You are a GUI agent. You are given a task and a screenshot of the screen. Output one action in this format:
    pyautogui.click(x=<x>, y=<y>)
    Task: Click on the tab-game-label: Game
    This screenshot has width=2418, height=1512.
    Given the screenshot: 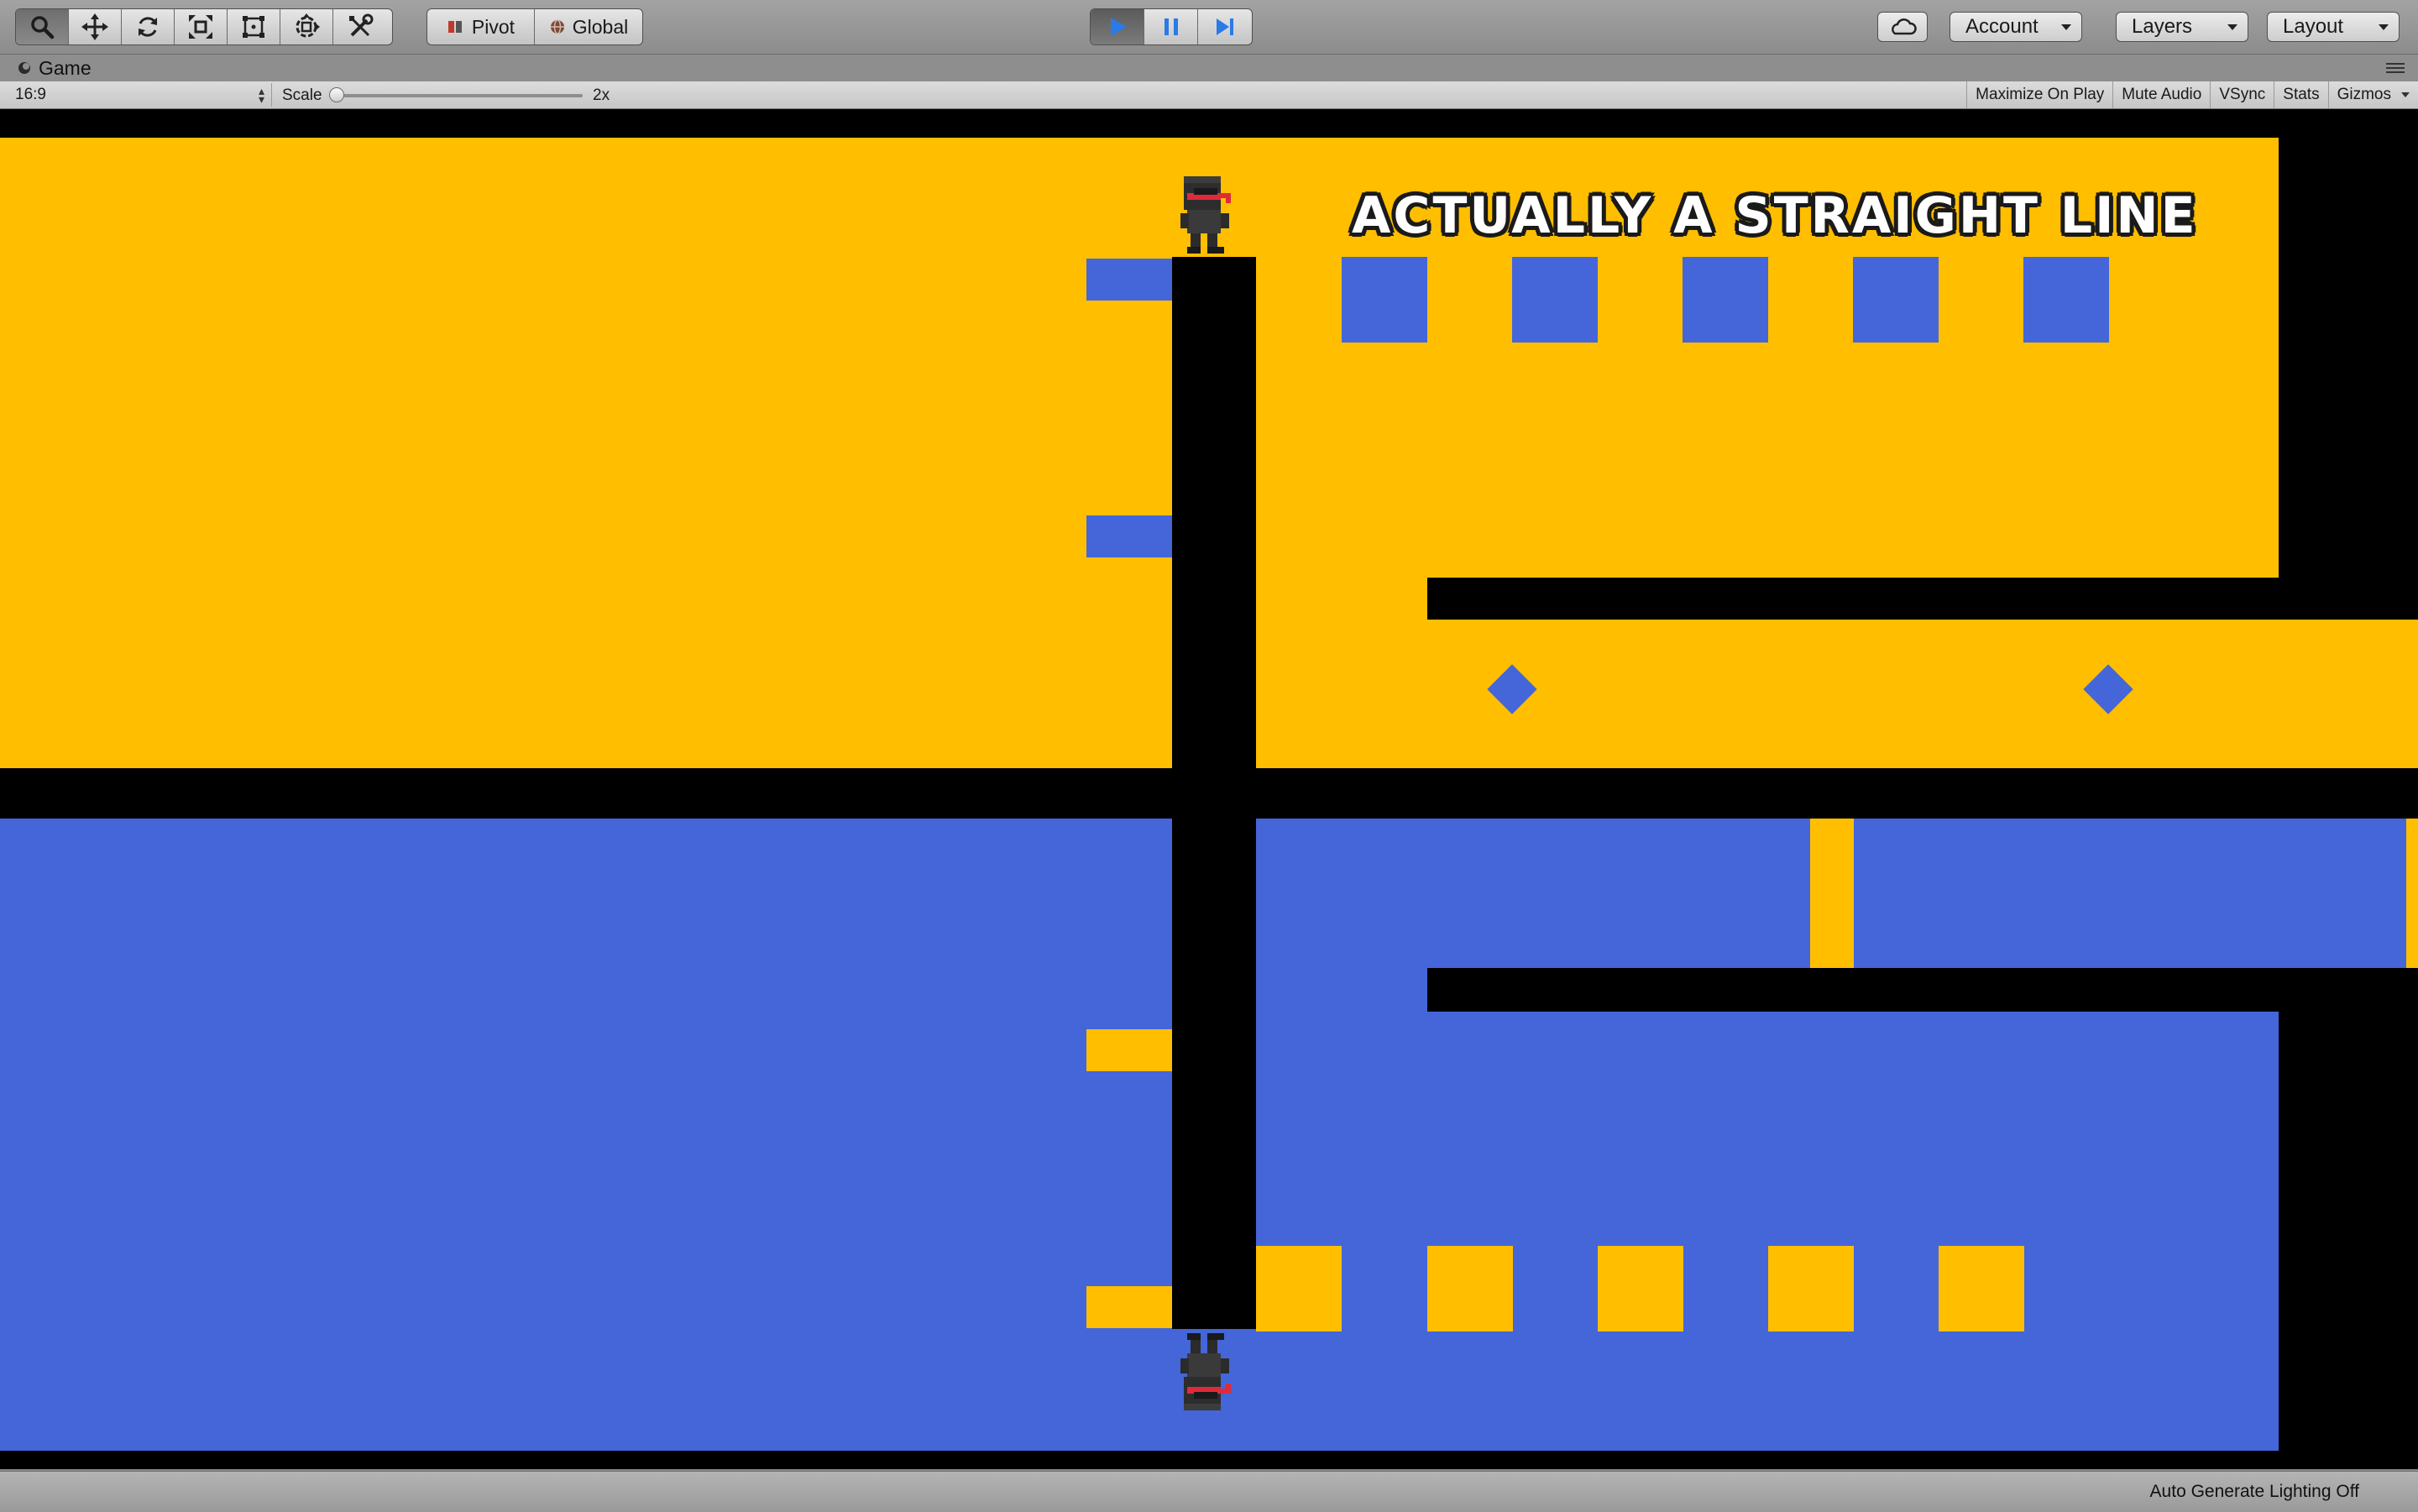 What is the action you would take?
    pyautogui.click(x=65, y=67)
    